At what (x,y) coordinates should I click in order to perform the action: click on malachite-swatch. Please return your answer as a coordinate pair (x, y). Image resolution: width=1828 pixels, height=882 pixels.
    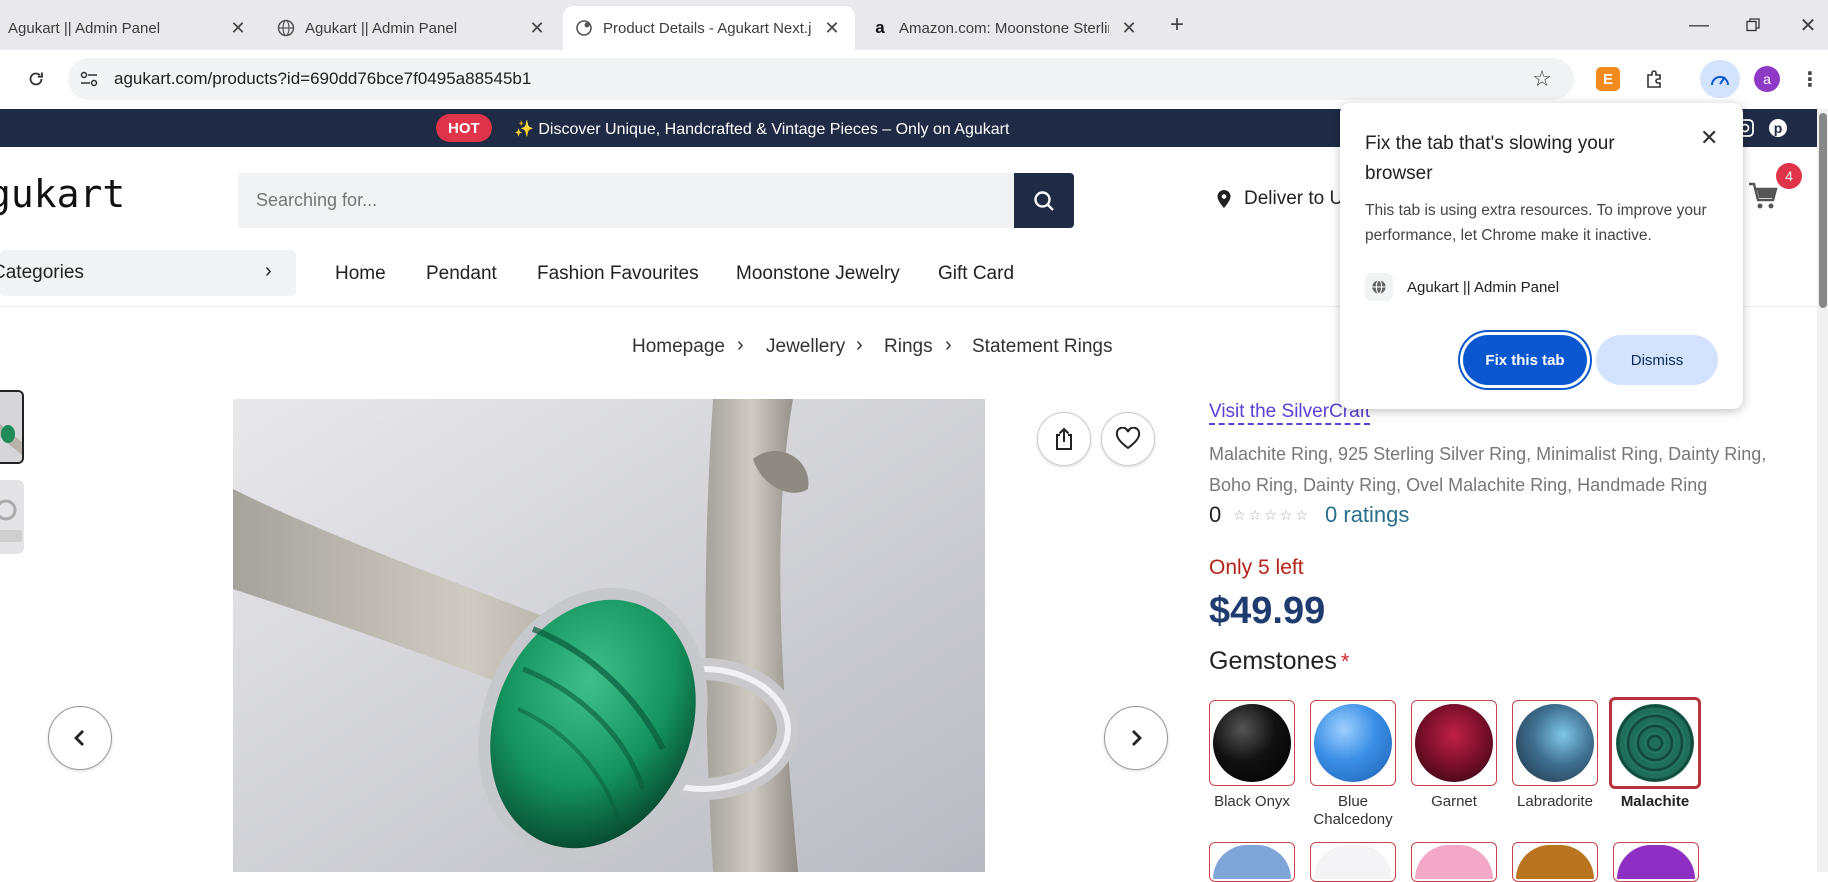
    Looking at the image, I should click on (1655, 743).